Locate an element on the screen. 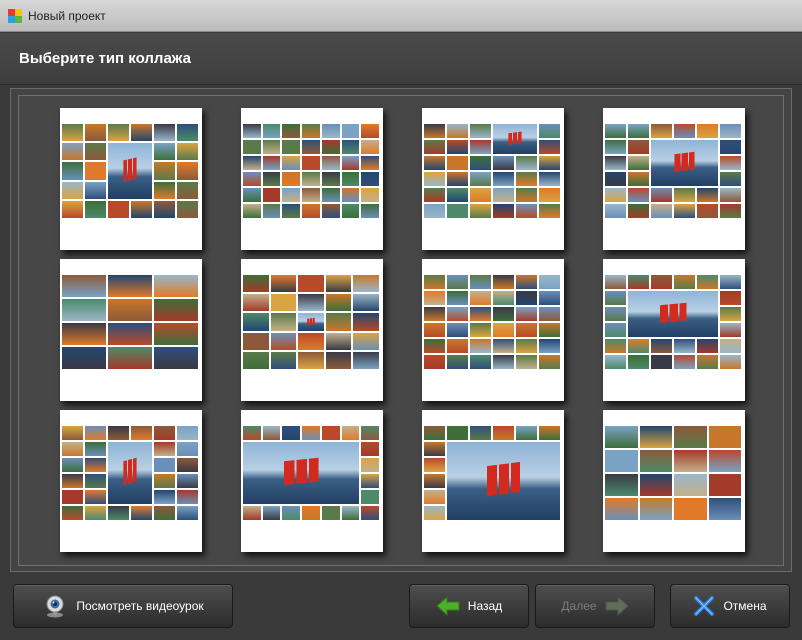 The image size is (802, 640). cancel-button: Отмена is located at coordinates (730, 606).